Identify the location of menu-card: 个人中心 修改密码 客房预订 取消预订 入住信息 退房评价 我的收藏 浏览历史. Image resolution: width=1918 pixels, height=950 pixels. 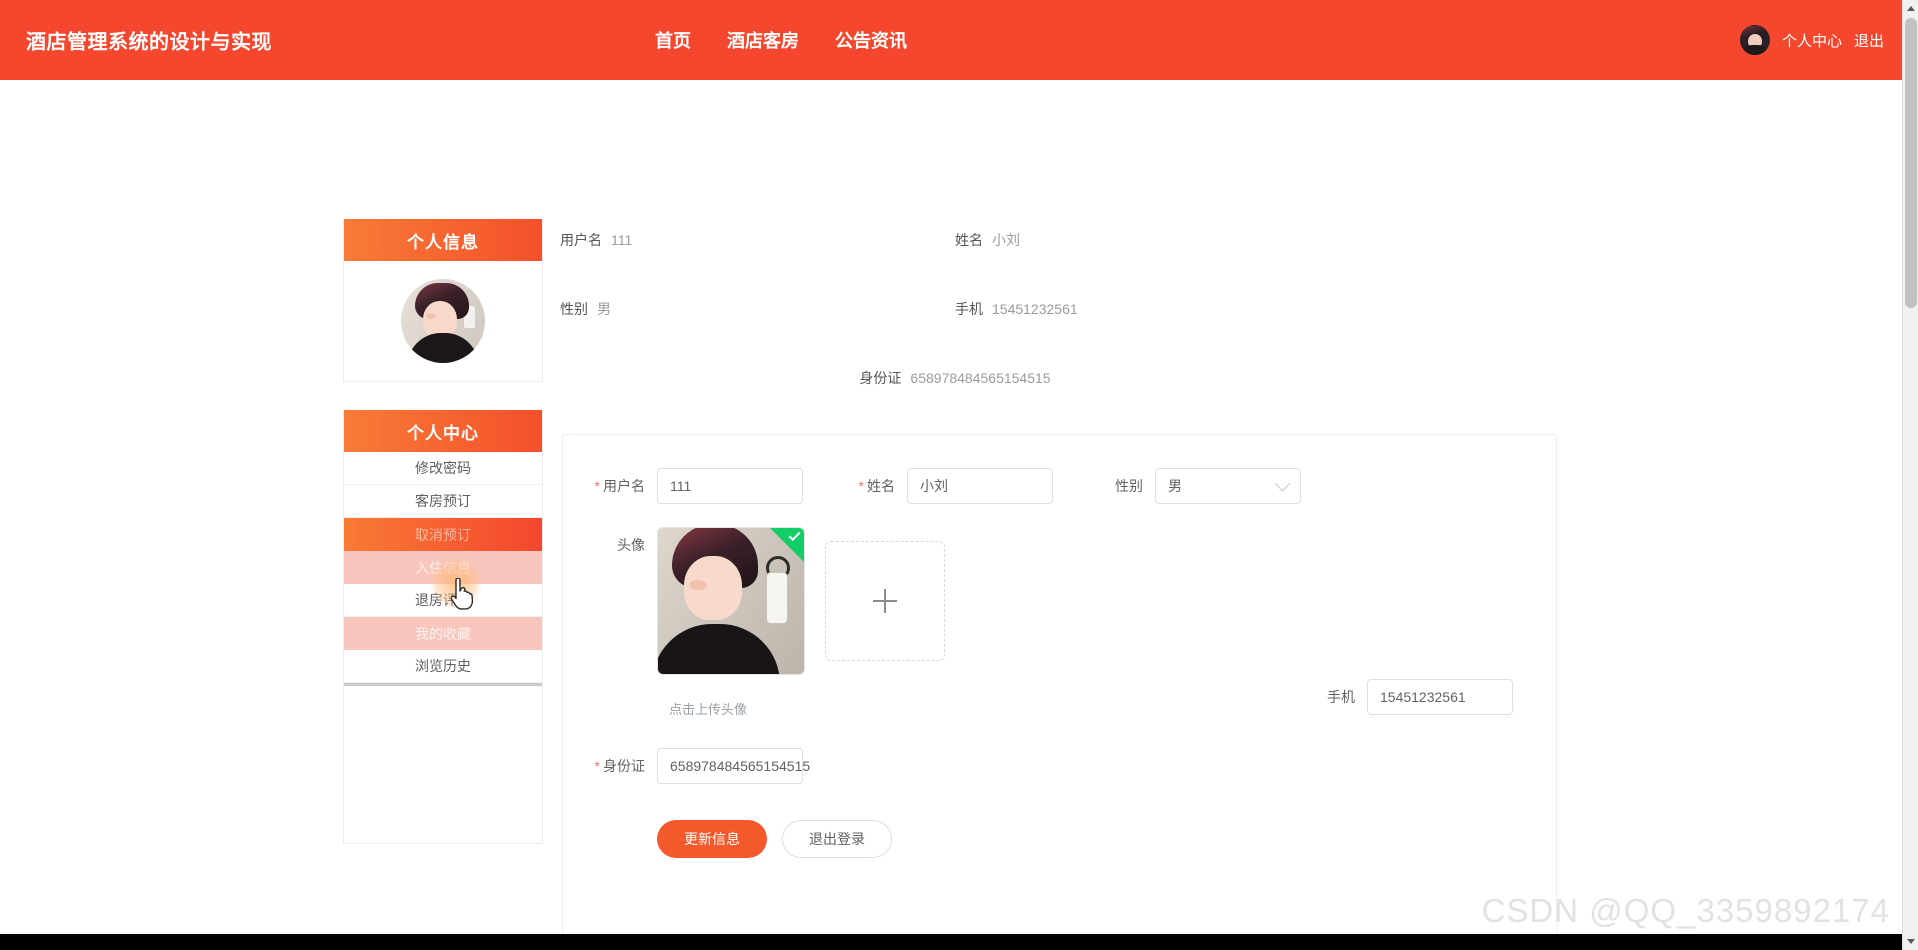
(443, 627).